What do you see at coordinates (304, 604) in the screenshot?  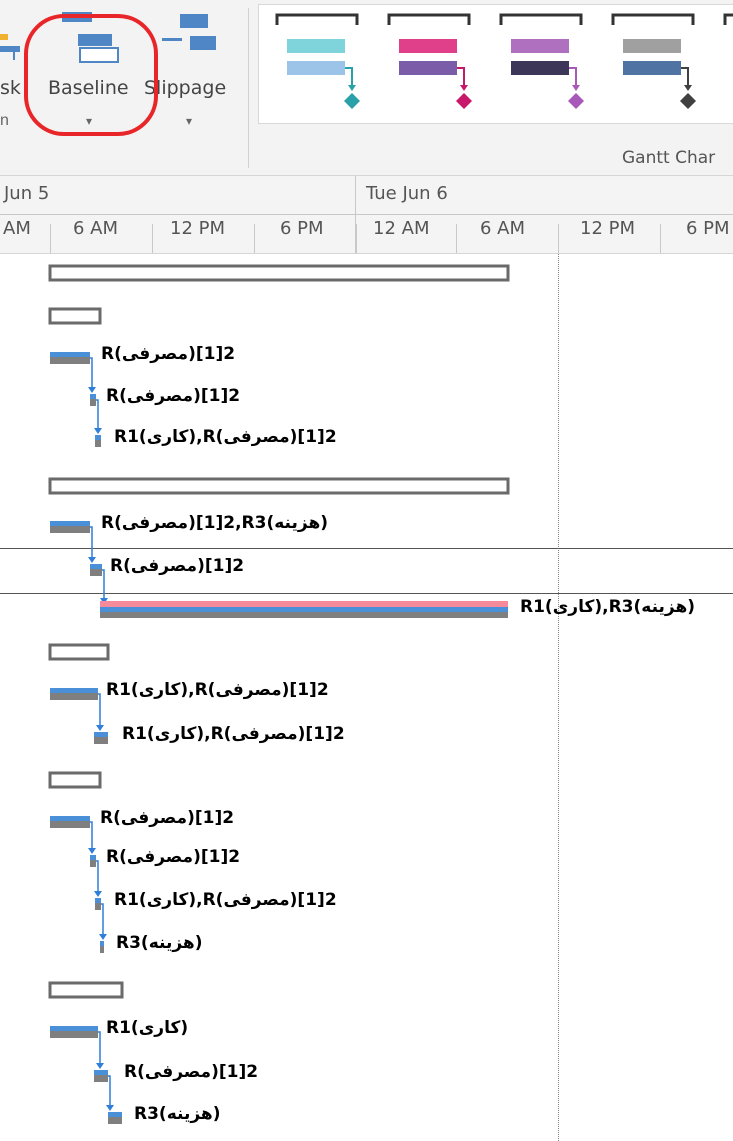 I see `slippage-bar` at bounding box center [304, 604].